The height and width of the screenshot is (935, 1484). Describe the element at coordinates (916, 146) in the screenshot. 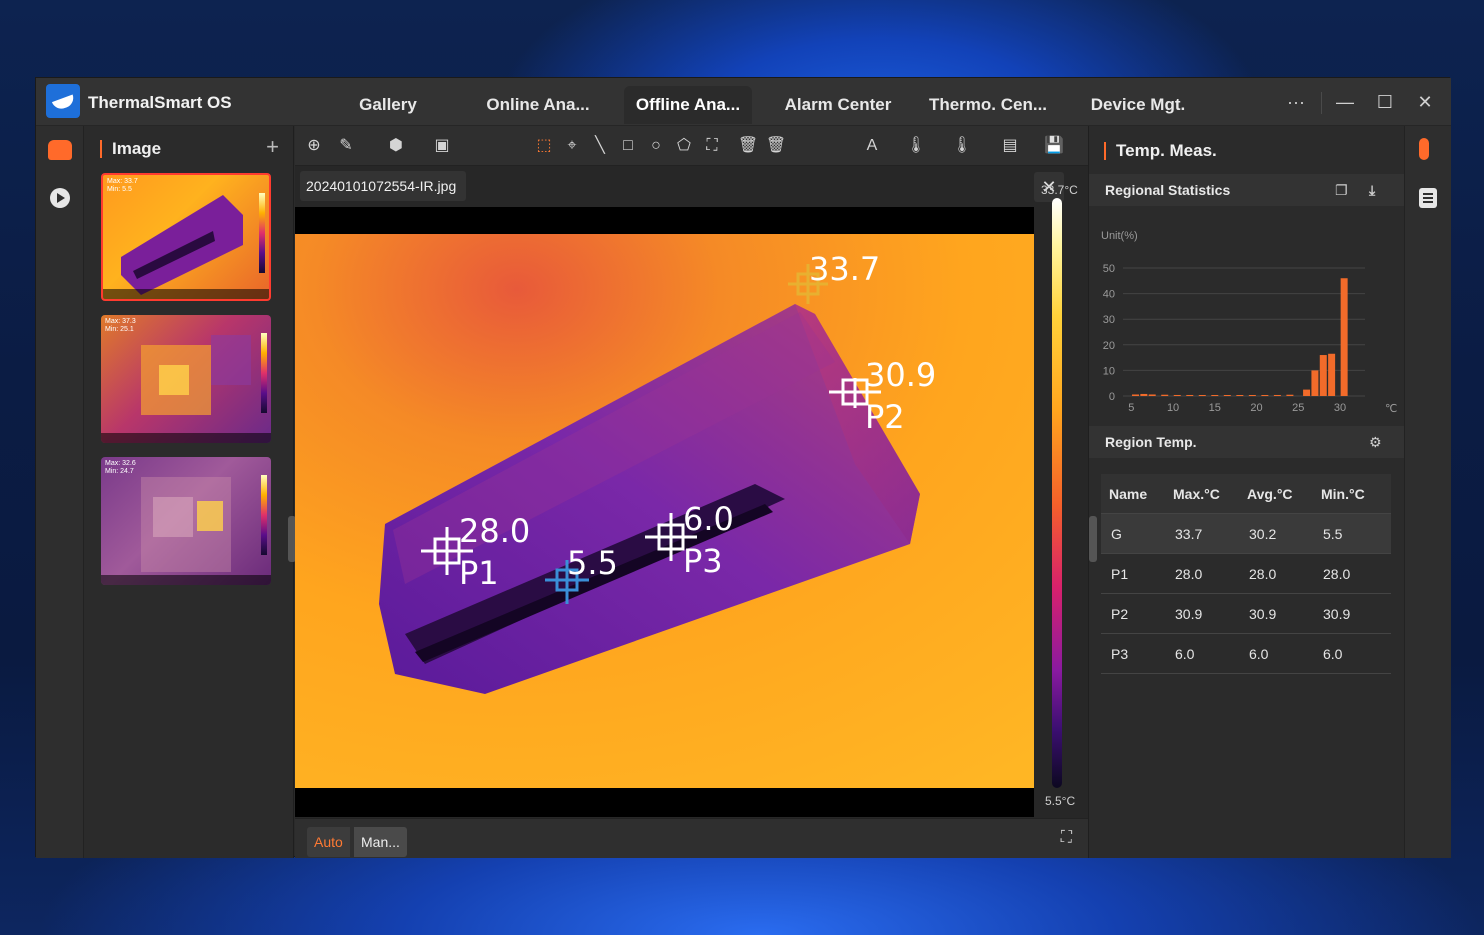

I see `temperature-icon: 🌡` at that location.